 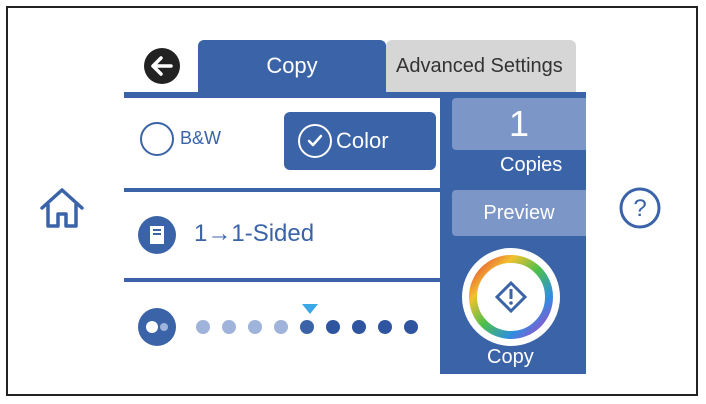 I want to click on help-icon: ?, so click(x=640, y=208).